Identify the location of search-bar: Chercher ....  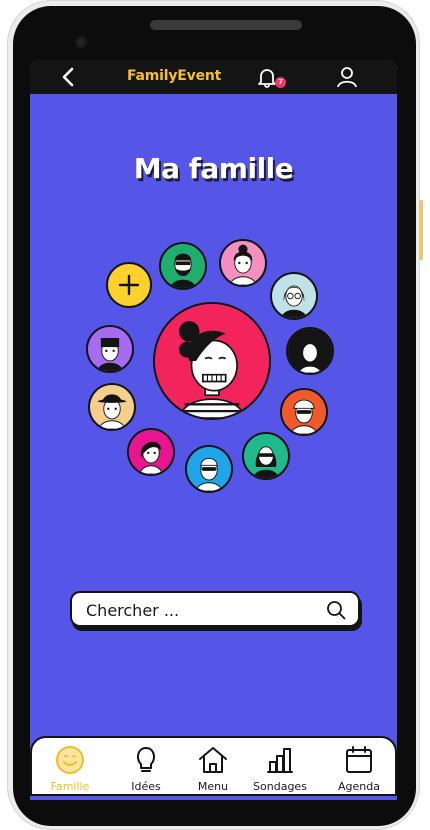
(215, 609).